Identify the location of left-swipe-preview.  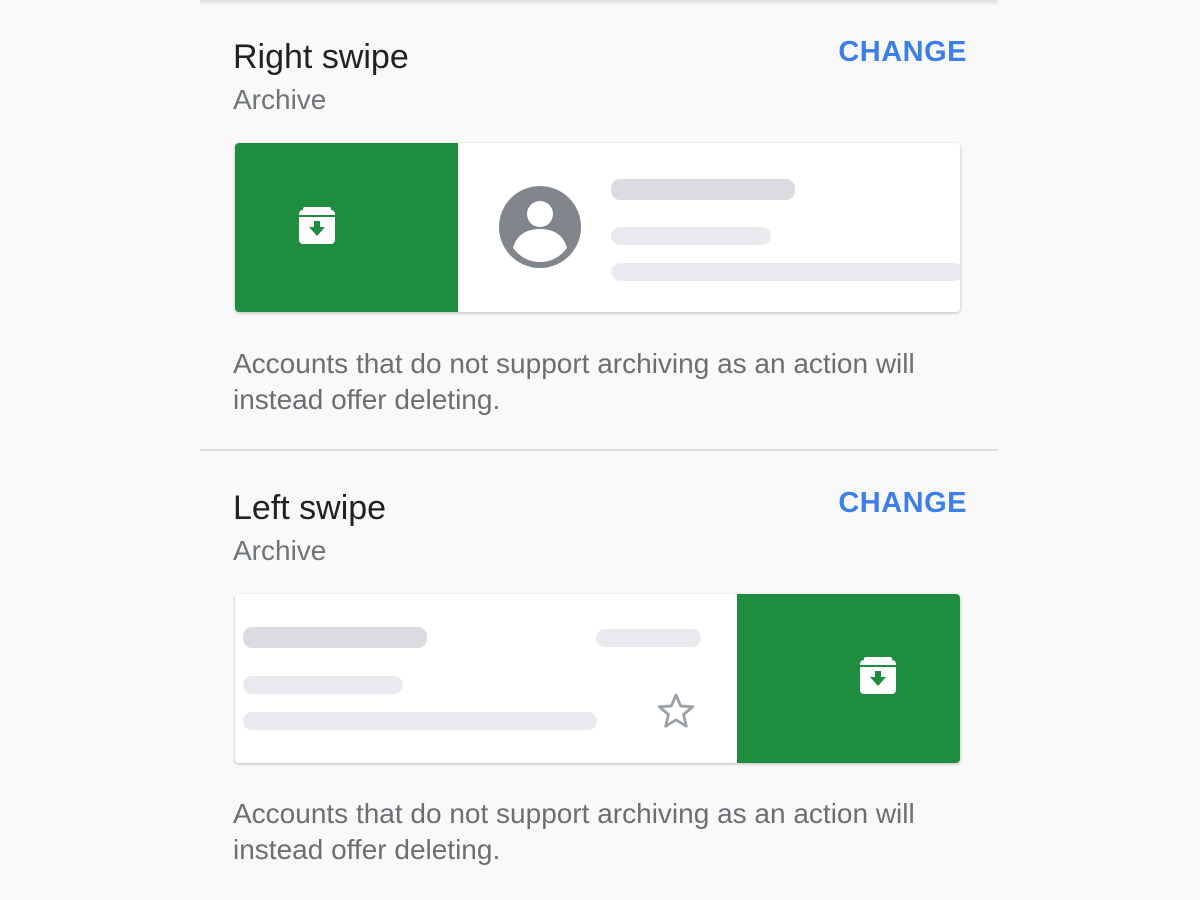
(597, 678).